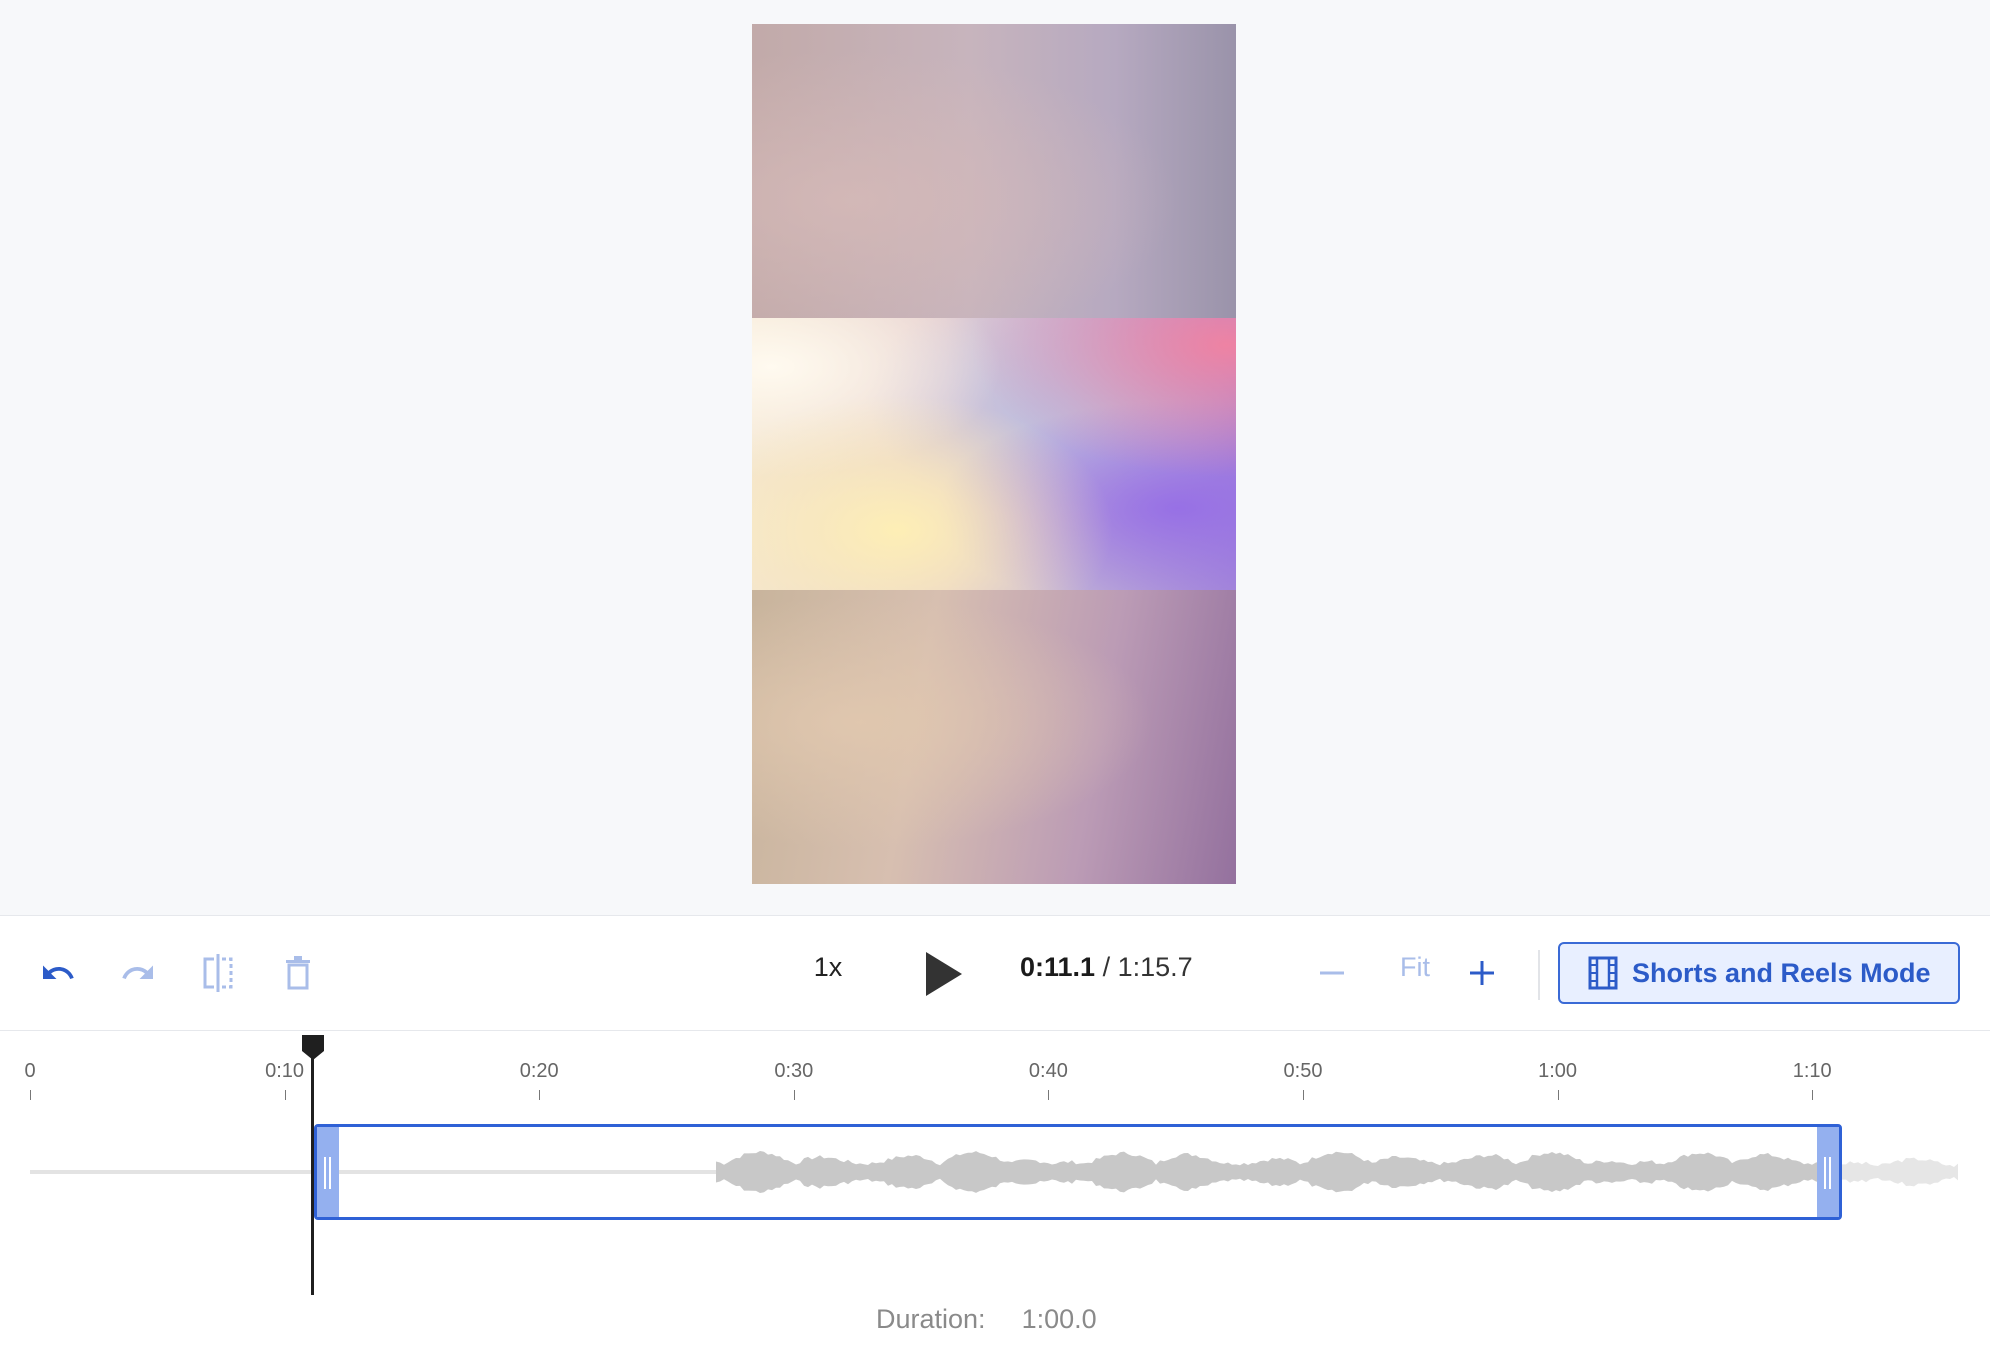 Image resolution: width=1990 pixels, height=1356 pixels. What do you see at coordinates (994, 737) in the screenshot?
I see `video-frame-bottom-blur` at bounding box center [994, 737].